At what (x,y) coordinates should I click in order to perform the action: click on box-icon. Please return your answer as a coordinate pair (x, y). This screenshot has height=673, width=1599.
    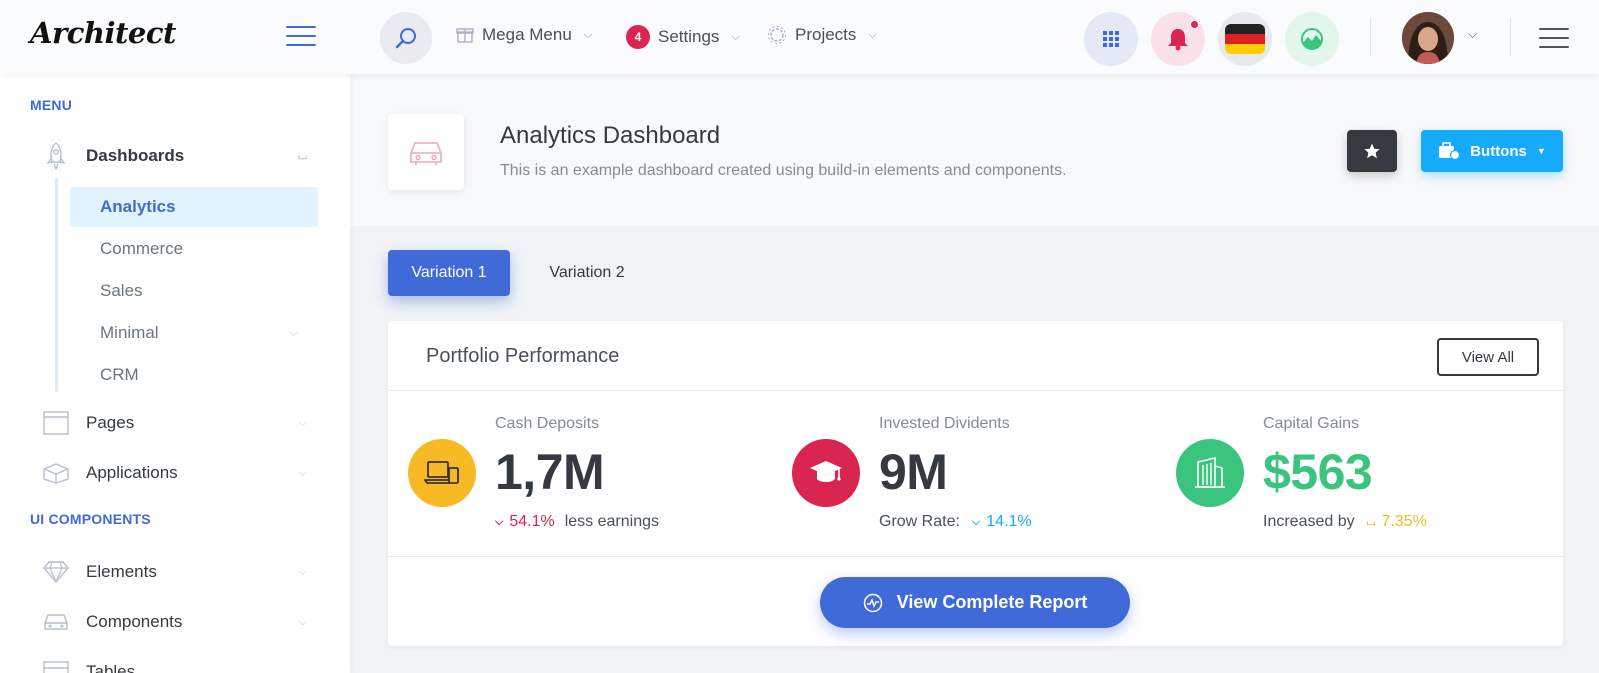
    Looking at the image, I should click on (56, 473).